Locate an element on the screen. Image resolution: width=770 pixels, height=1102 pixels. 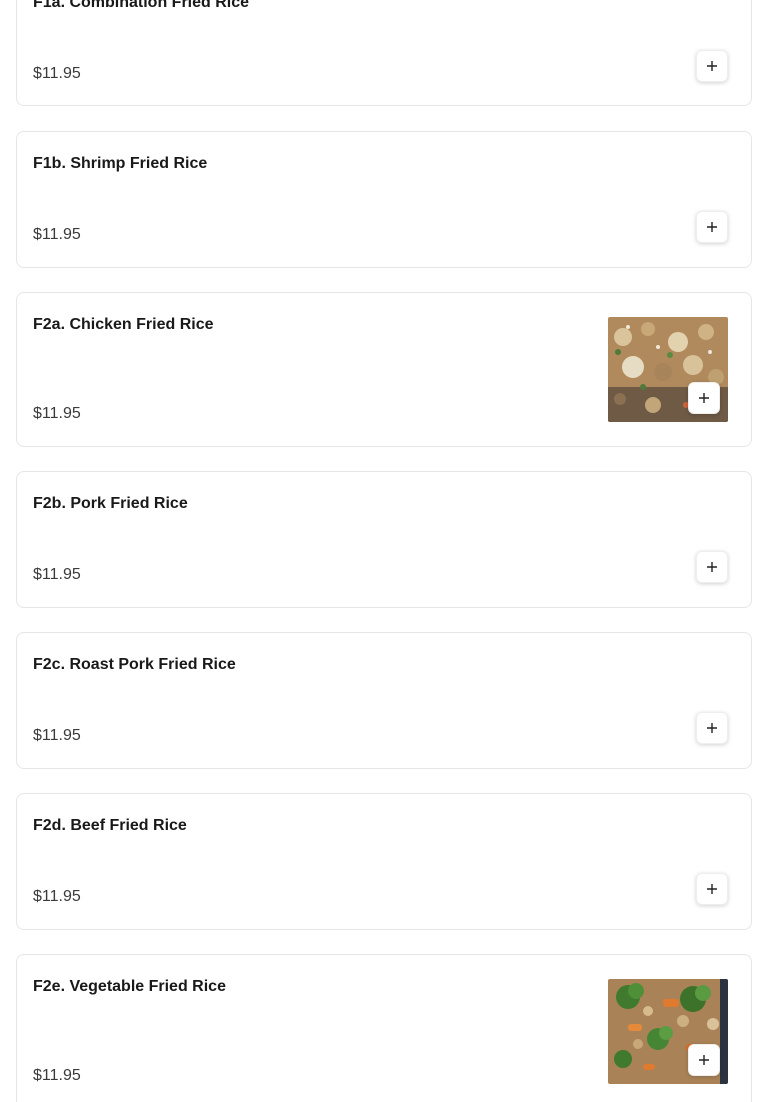
vegetable-fried-rice-photo is located at coordinates (668, 1031).